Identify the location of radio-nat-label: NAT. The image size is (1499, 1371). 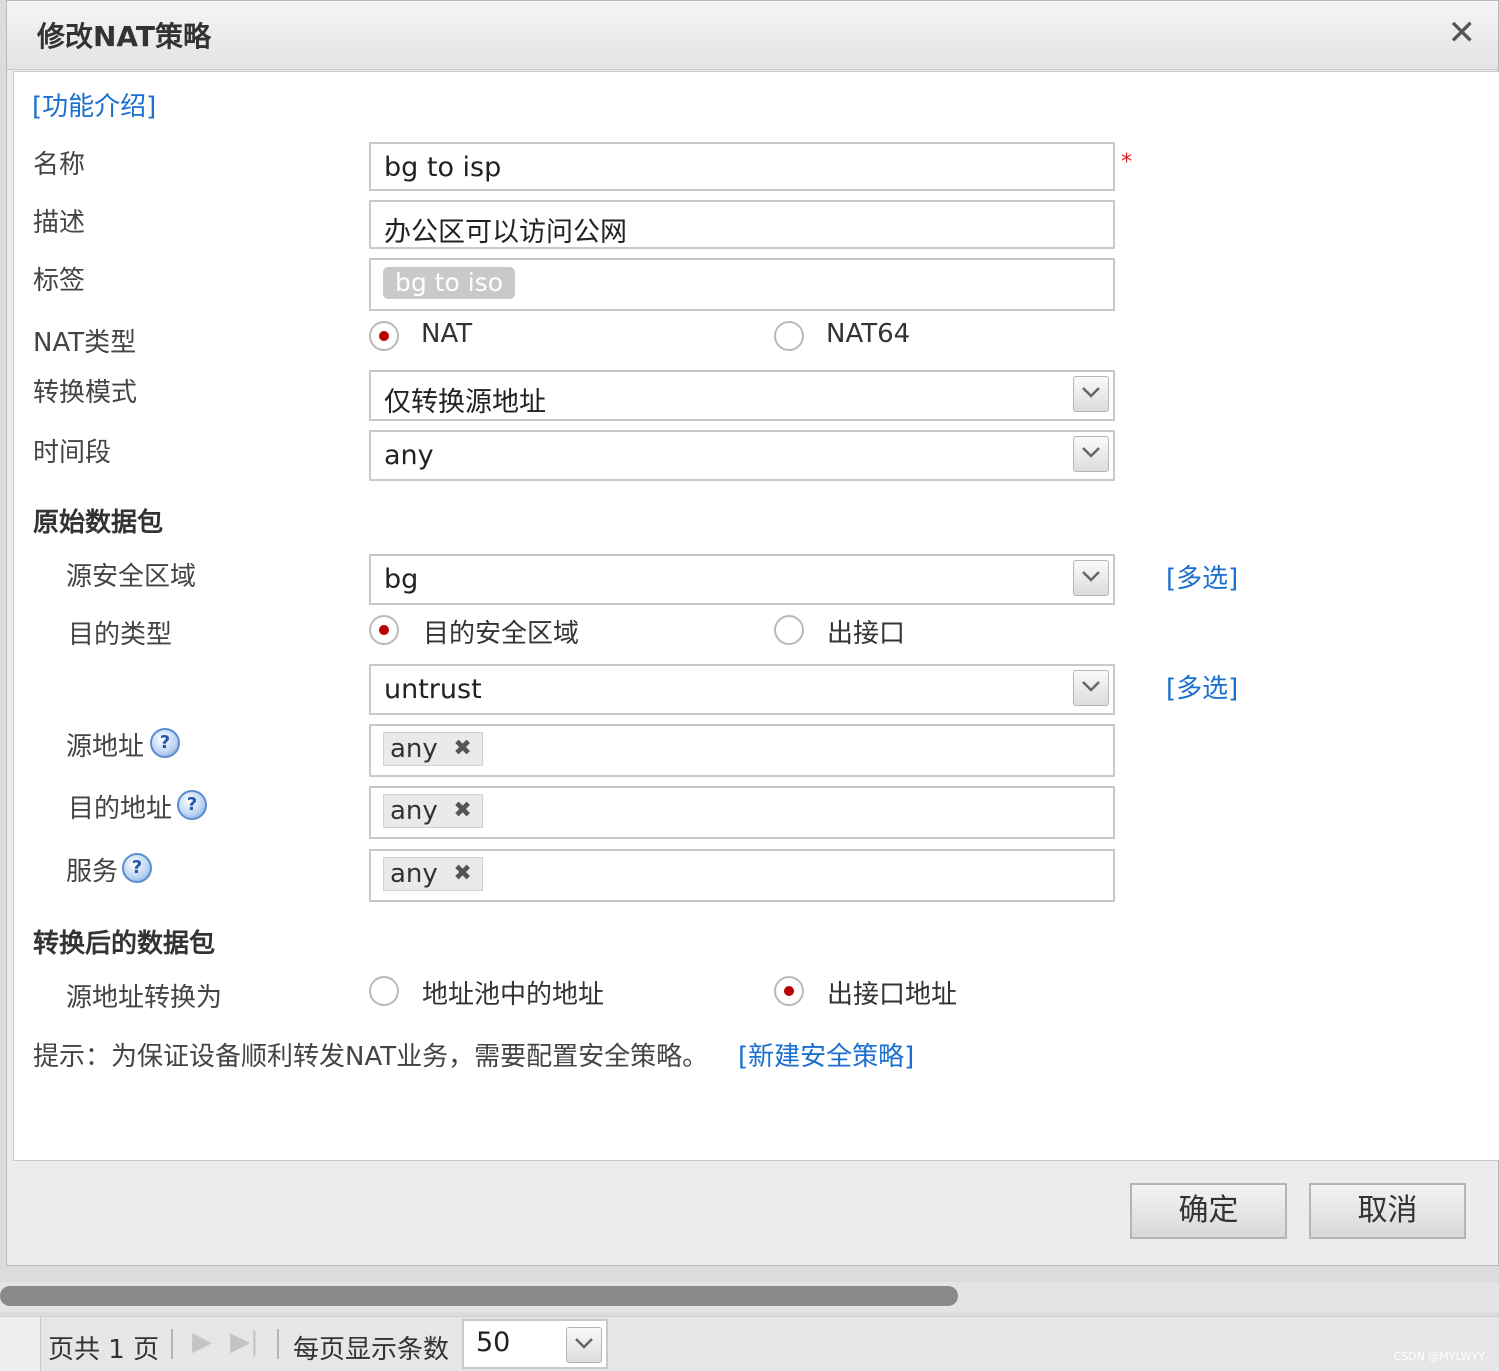
(447, 334).